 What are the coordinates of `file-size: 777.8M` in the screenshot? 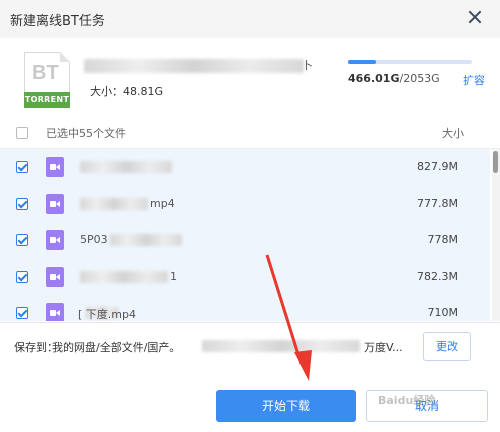 It's located at (437, 203).